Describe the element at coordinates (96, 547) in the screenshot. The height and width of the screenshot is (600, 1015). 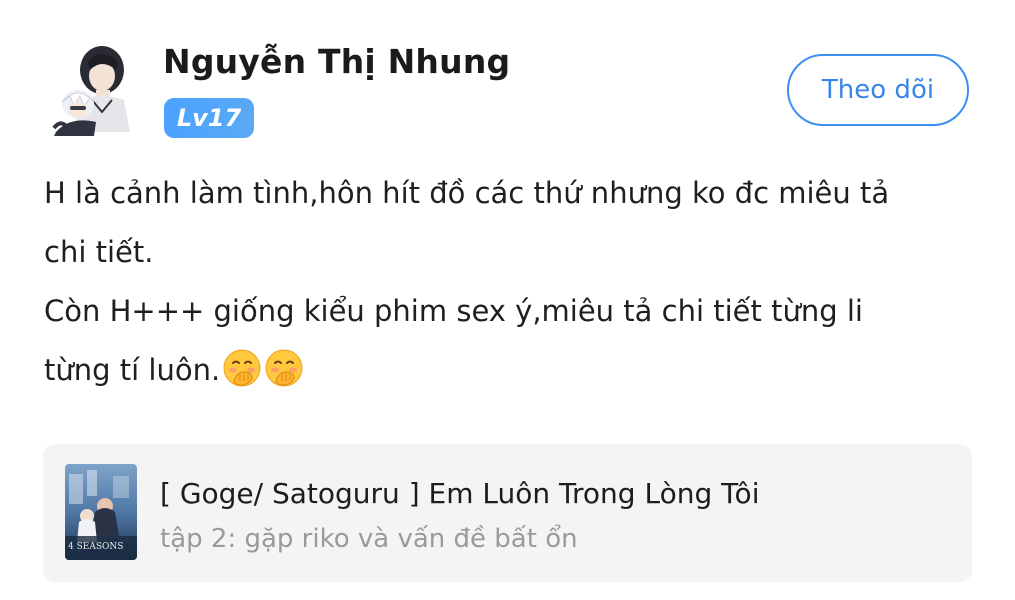
I see `book-cover-text: 4 SEASONS` at that location.